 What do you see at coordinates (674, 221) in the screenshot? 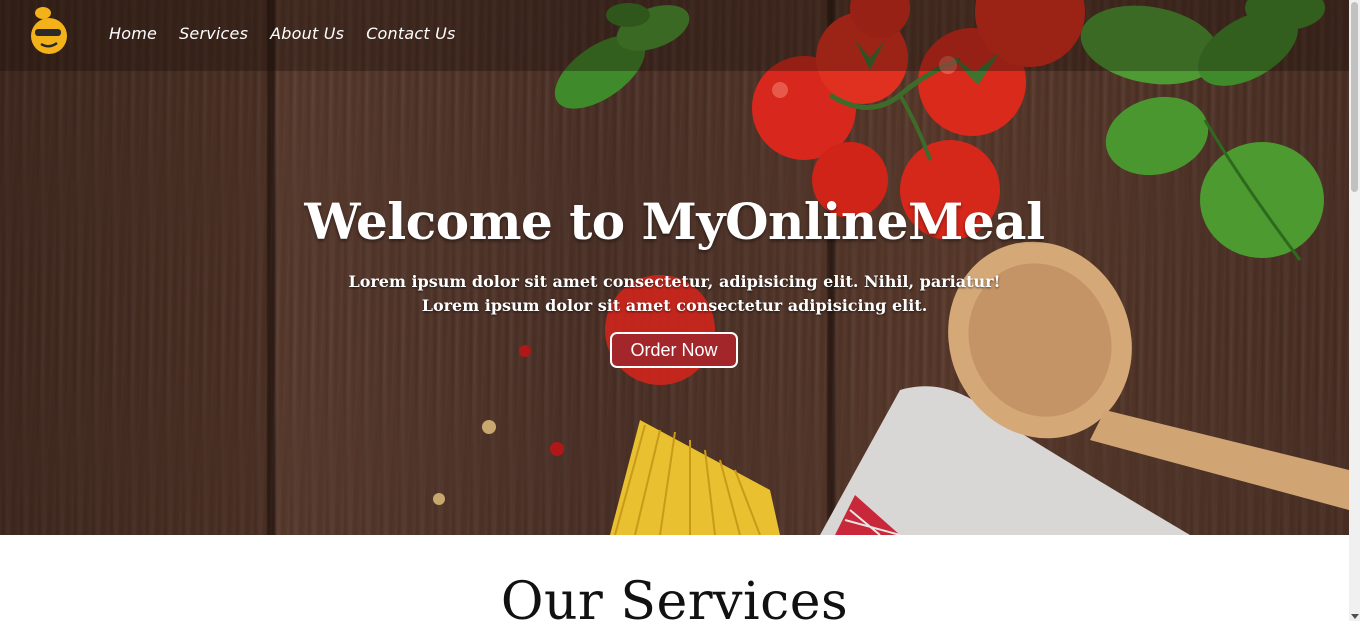
I see `hero-title: Welcome to MyOnlineMeal` at bounding box center [674, 221].